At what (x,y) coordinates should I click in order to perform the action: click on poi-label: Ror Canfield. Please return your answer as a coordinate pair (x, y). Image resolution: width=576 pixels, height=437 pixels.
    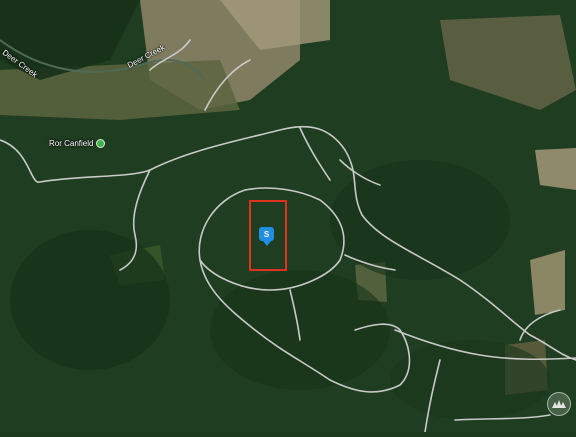
    Looking at the image, I should click on (71, 143).